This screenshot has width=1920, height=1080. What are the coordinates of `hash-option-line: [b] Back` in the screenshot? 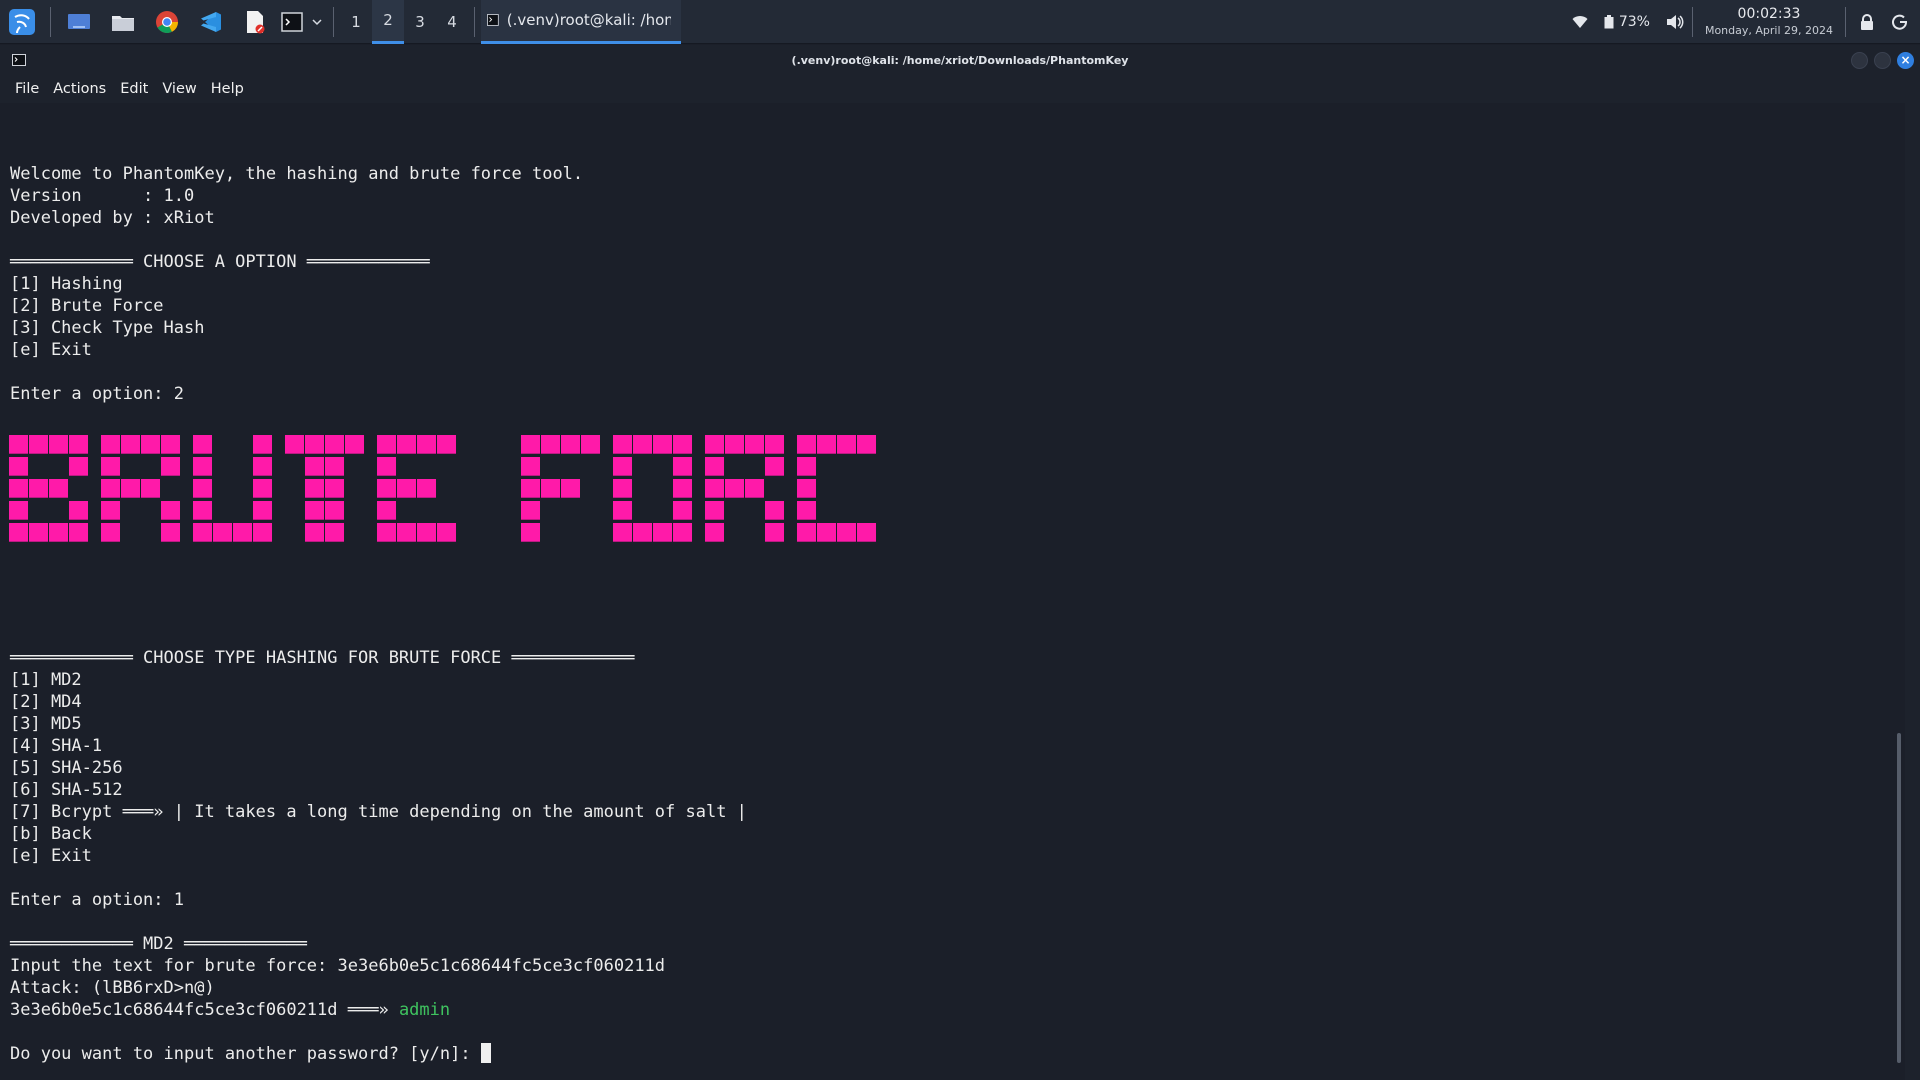 It's located at (51, 834).